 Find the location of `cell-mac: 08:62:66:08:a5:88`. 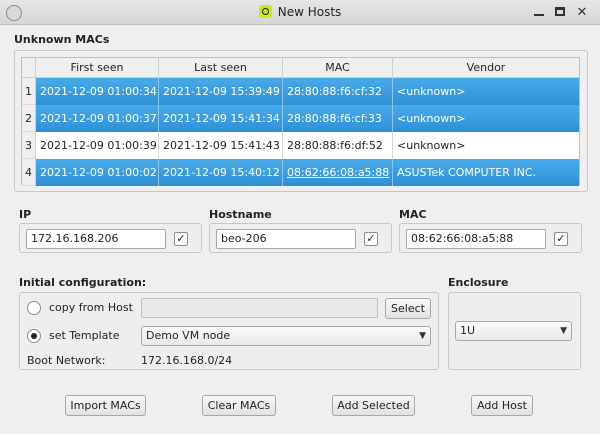

cell-mac: 08:62:66:08:a5:88 is located at coordinates (338, 172).